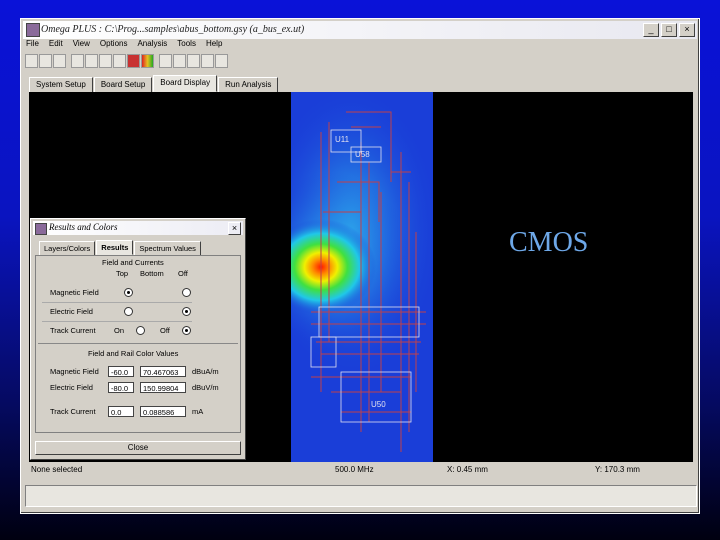 This screenshot has height=540, width=720. Describe the element at coordinates (362, 272) in the screenshot. I see `field-heatmap: U11 U58 U50` at that location.